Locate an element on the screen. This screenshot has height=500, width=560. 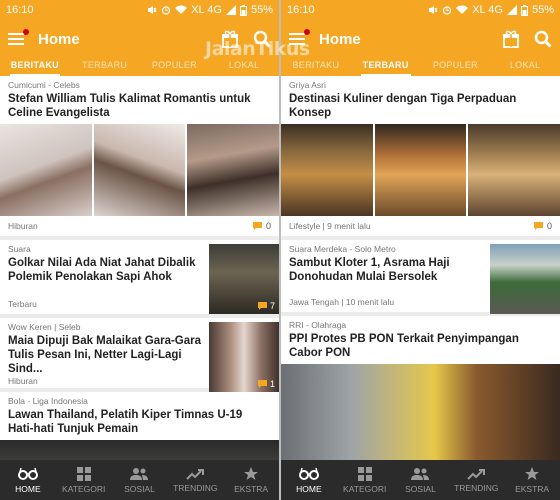
trending-icon is located at coordinates (476, 474).